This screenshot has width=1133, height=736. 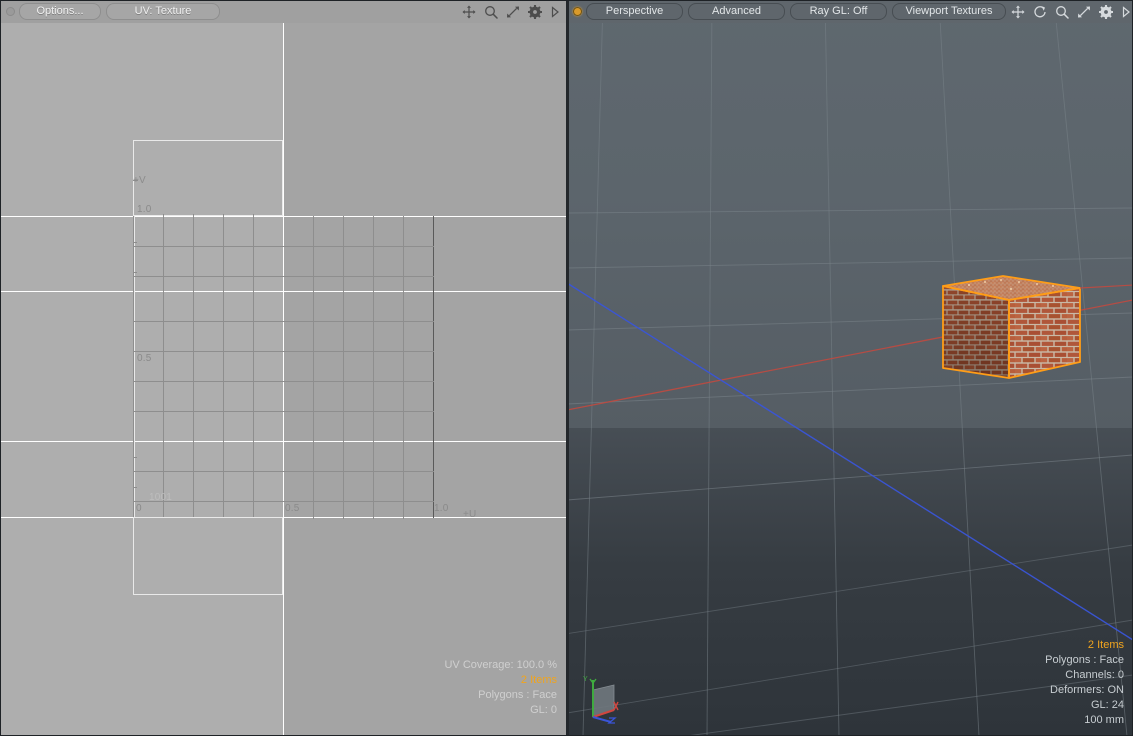 What do you see at coordinates (1094, 675) in the screenshot?
I see `channels-count: Channels: 0` at bounding box center [1094, 675].